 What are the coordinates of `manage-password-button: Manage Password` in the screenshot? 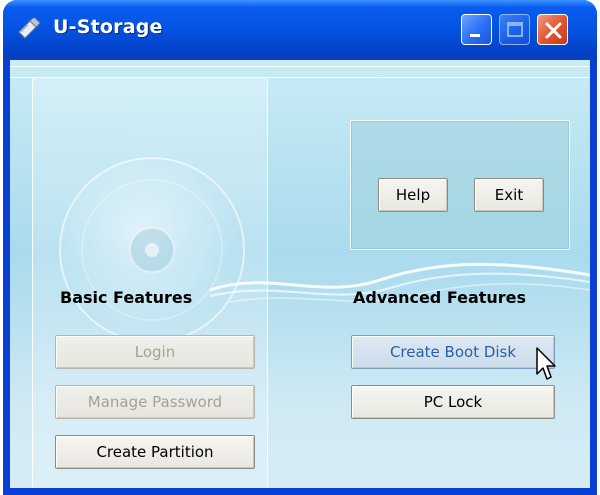 It's located at (155, 402).